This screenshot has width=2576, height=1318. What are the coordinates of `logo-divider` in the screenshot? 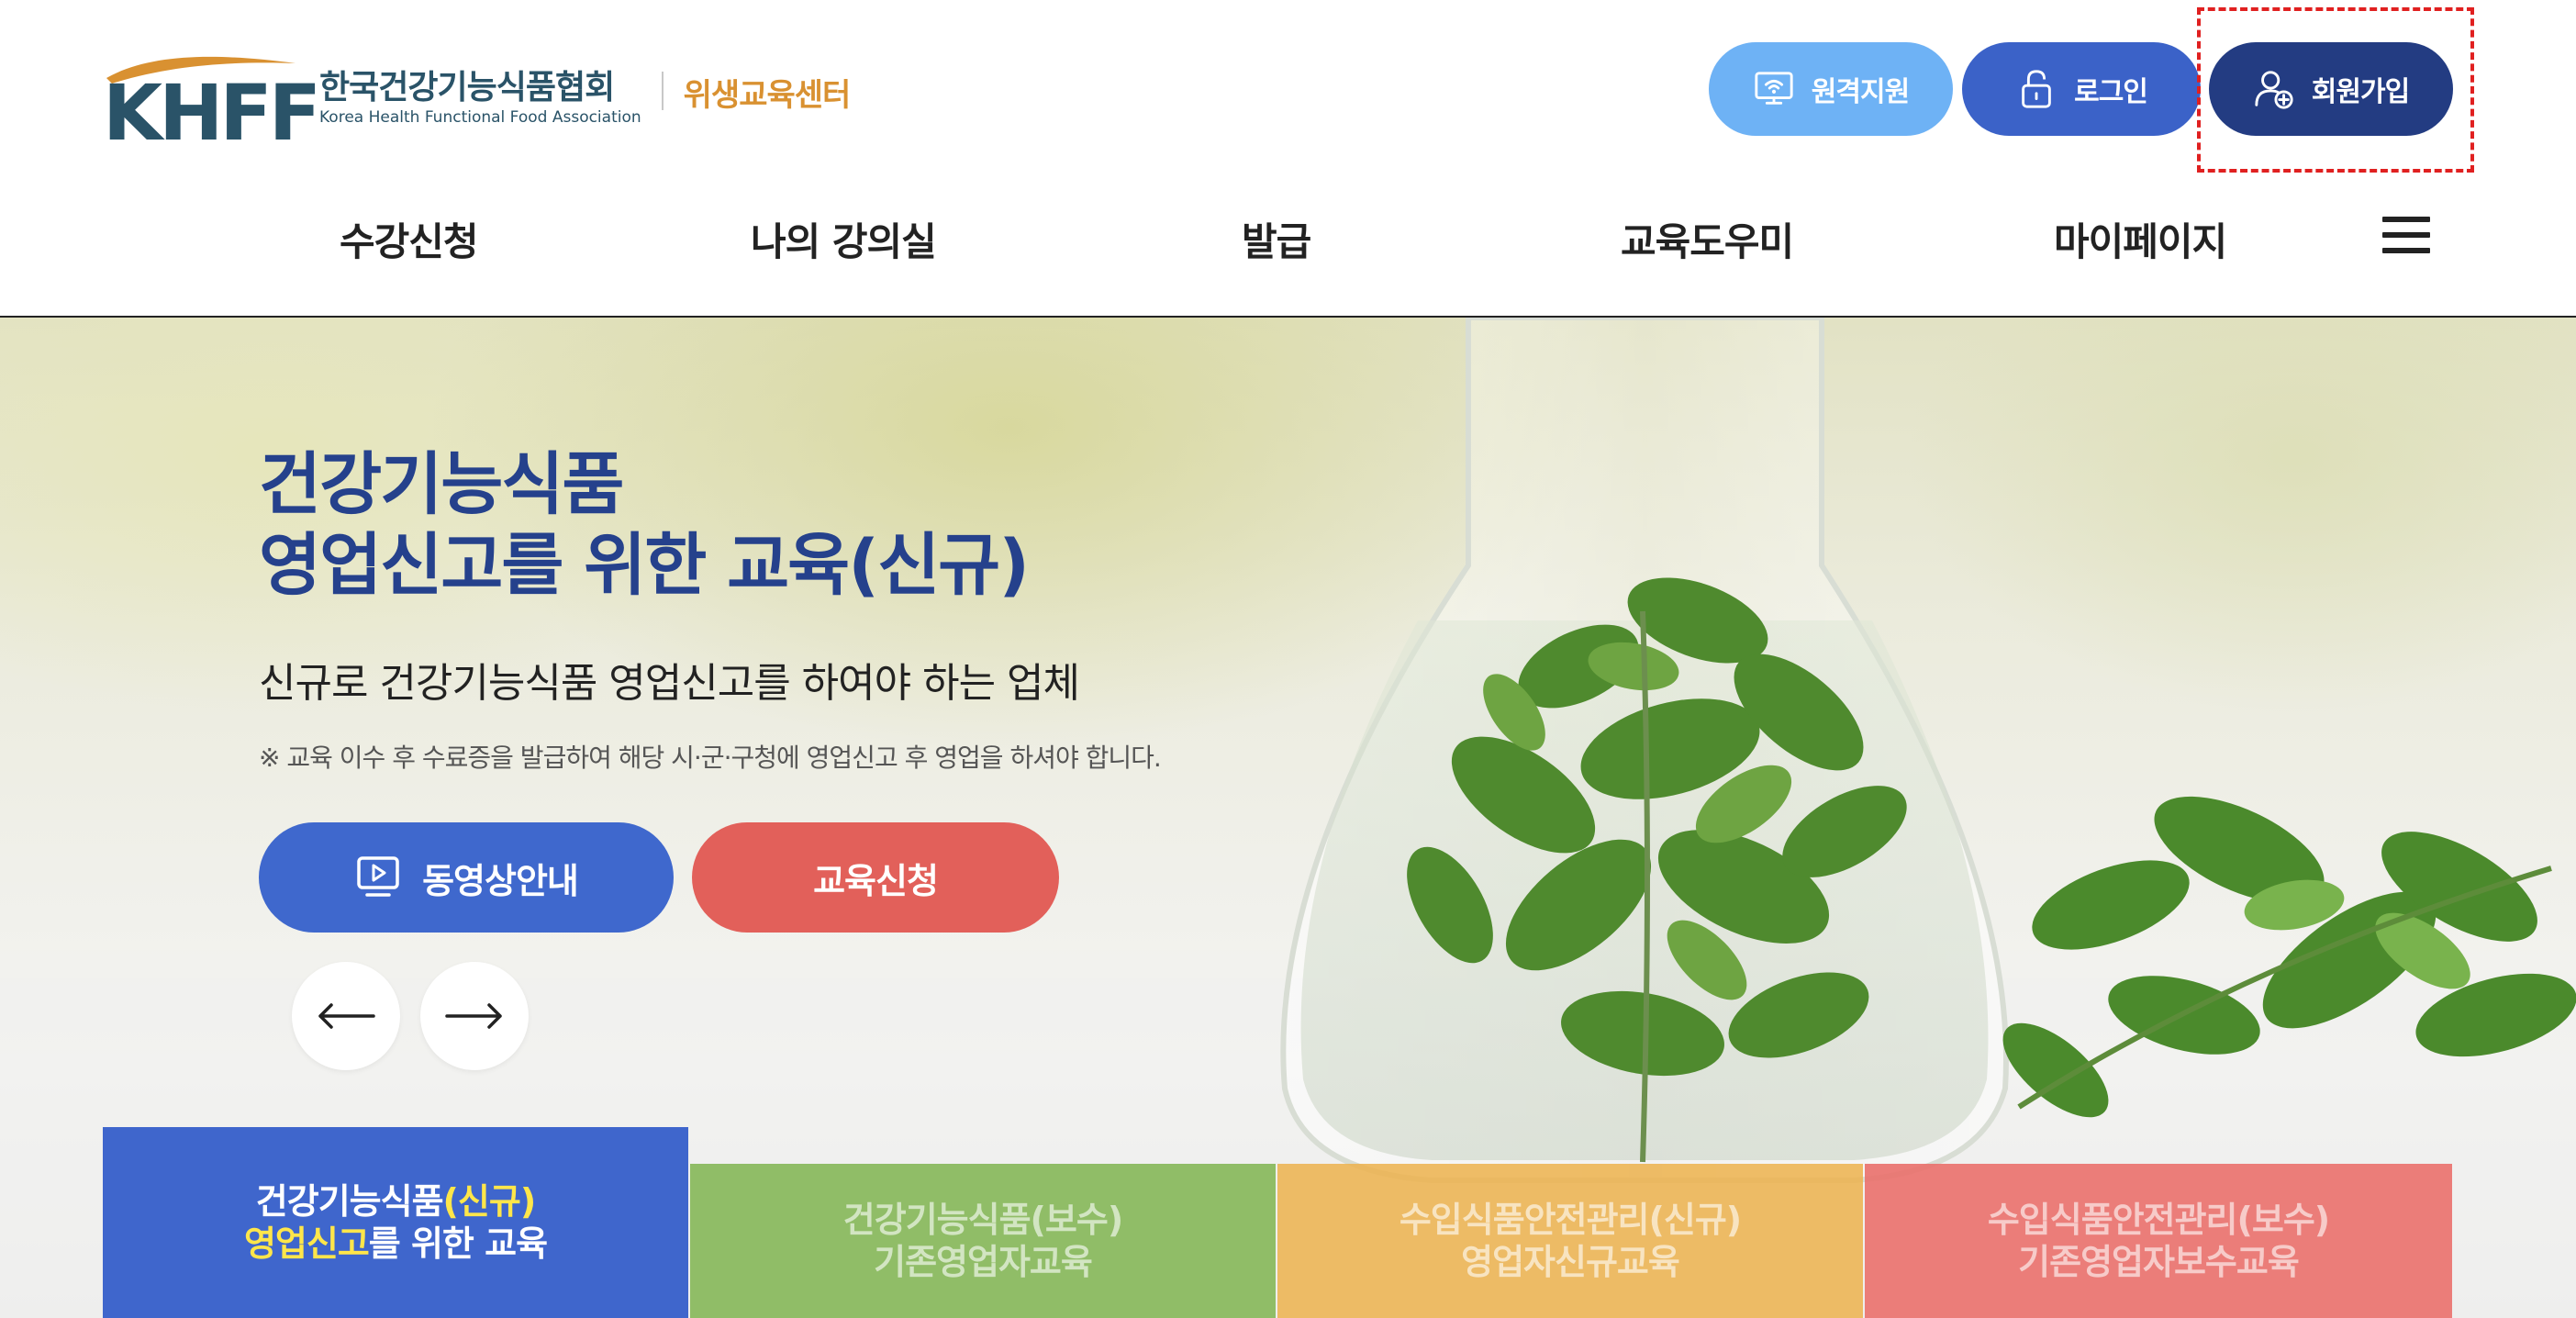 It's located at (662, 91).